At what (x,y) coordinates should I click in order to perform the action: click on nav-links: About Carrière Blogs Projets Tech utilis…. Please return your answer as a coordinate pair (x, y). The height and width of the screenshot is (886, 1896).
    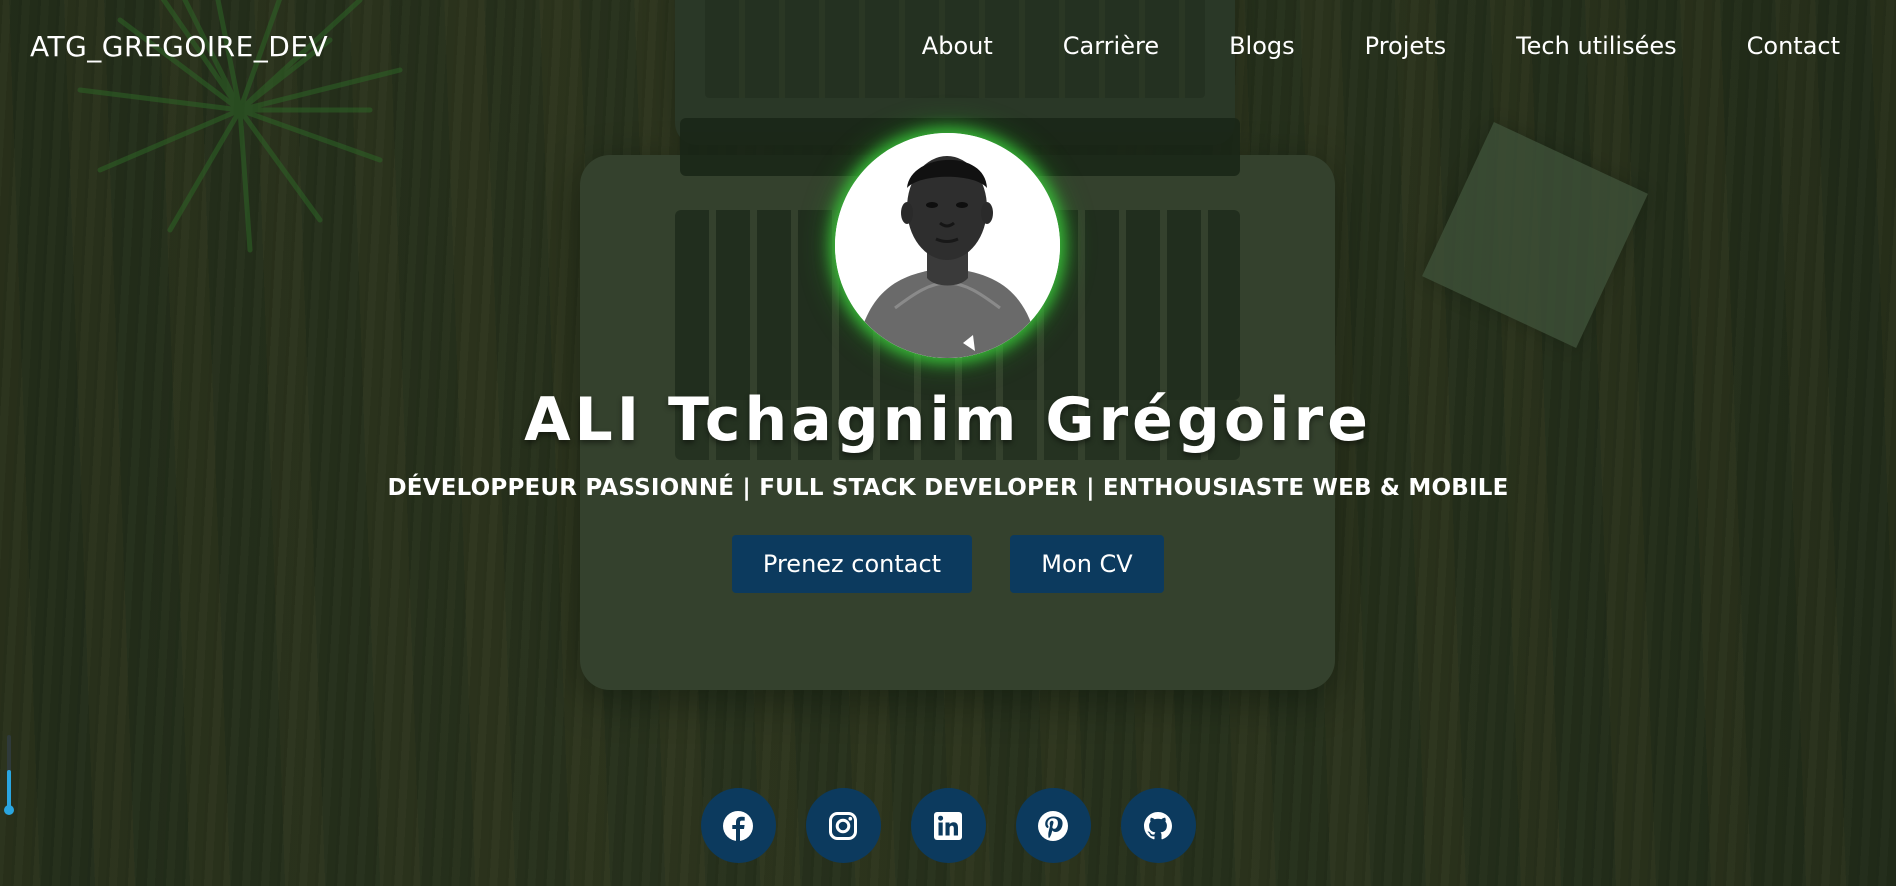
    Looking at the image, I should click on (1381, 46).